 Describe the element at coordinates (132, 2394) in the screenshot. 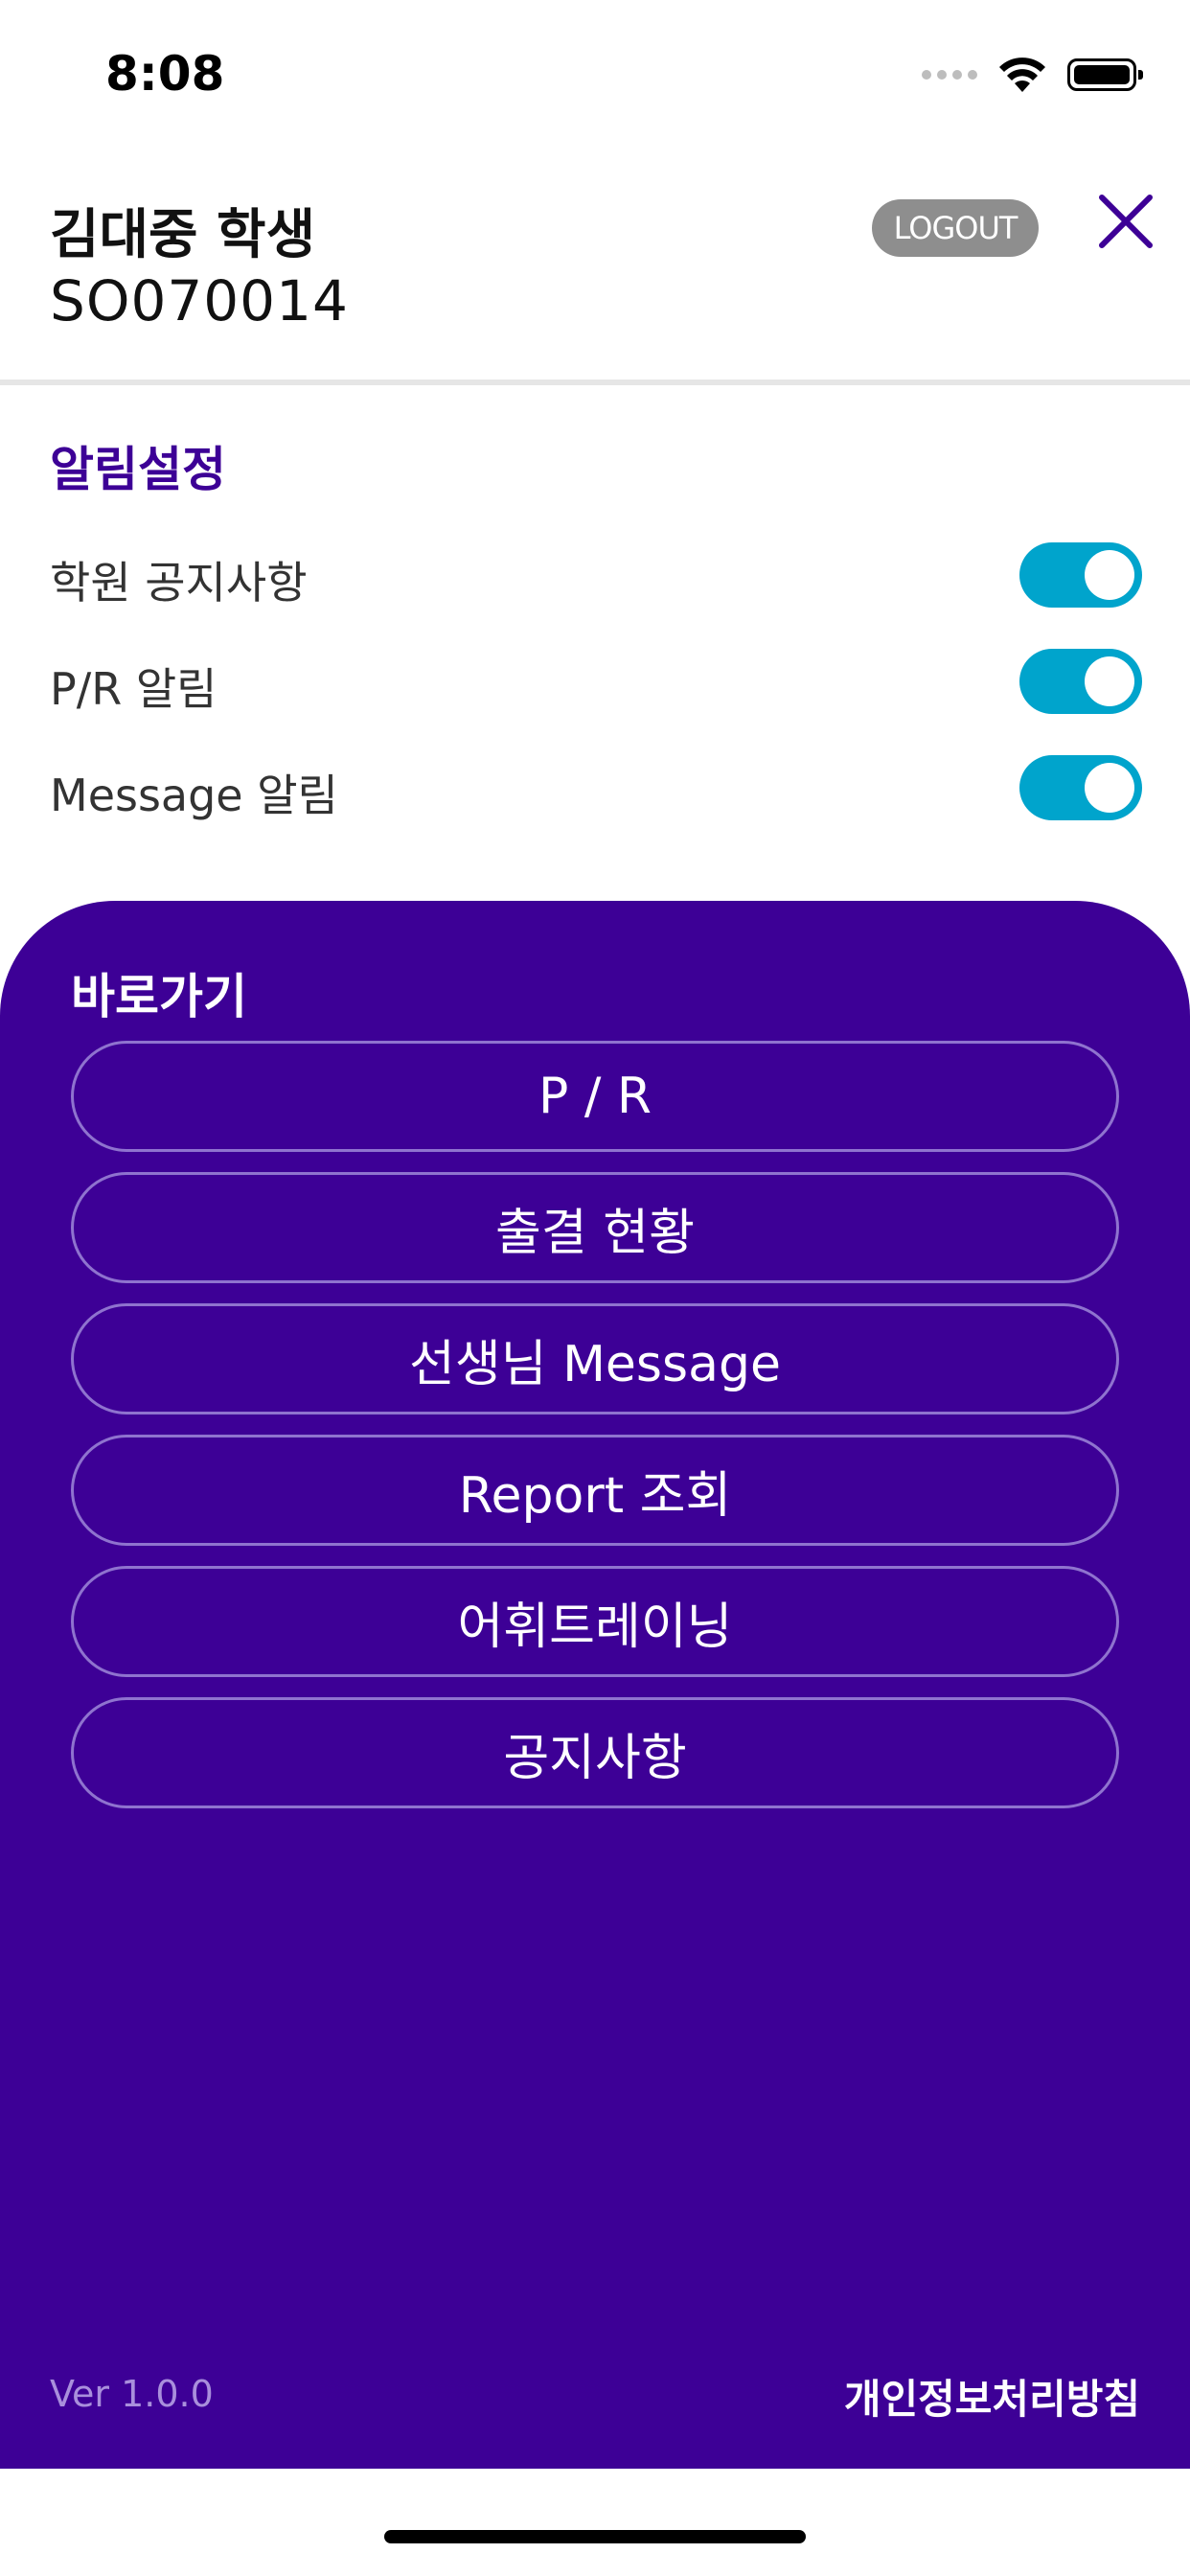

I see `app-version: Ver 1.0.0` at that location.